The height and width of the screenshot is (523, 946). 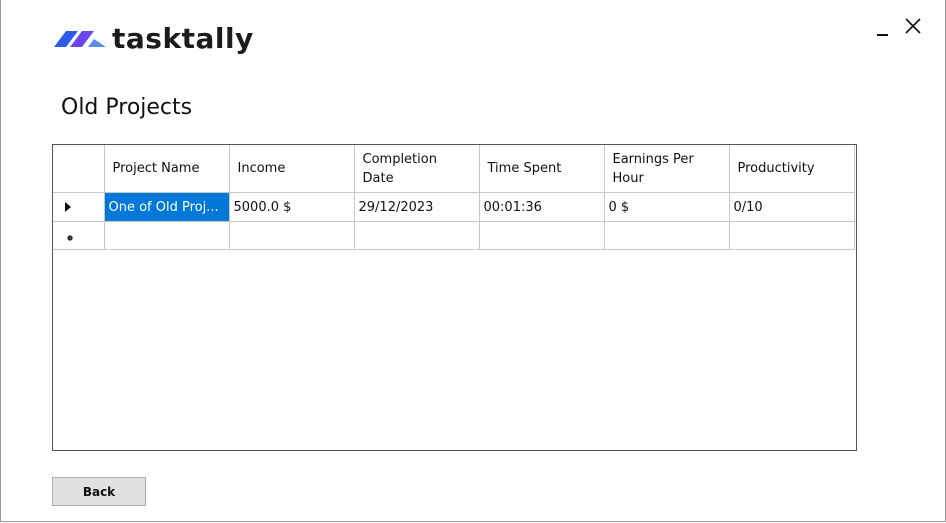 What do you see at coordinates (79, 169) in the screenshot?
I see `row-header-corner` at bounding box center [79, 169].